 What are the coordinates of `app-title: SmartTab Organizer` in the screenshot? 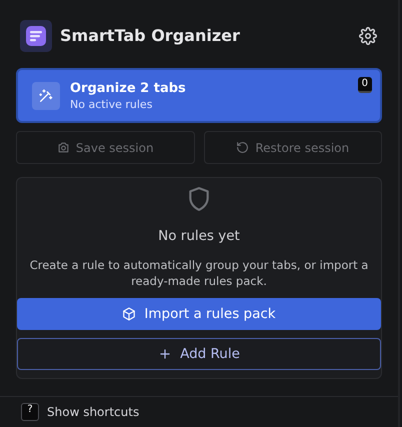 It's located at (150, 36).